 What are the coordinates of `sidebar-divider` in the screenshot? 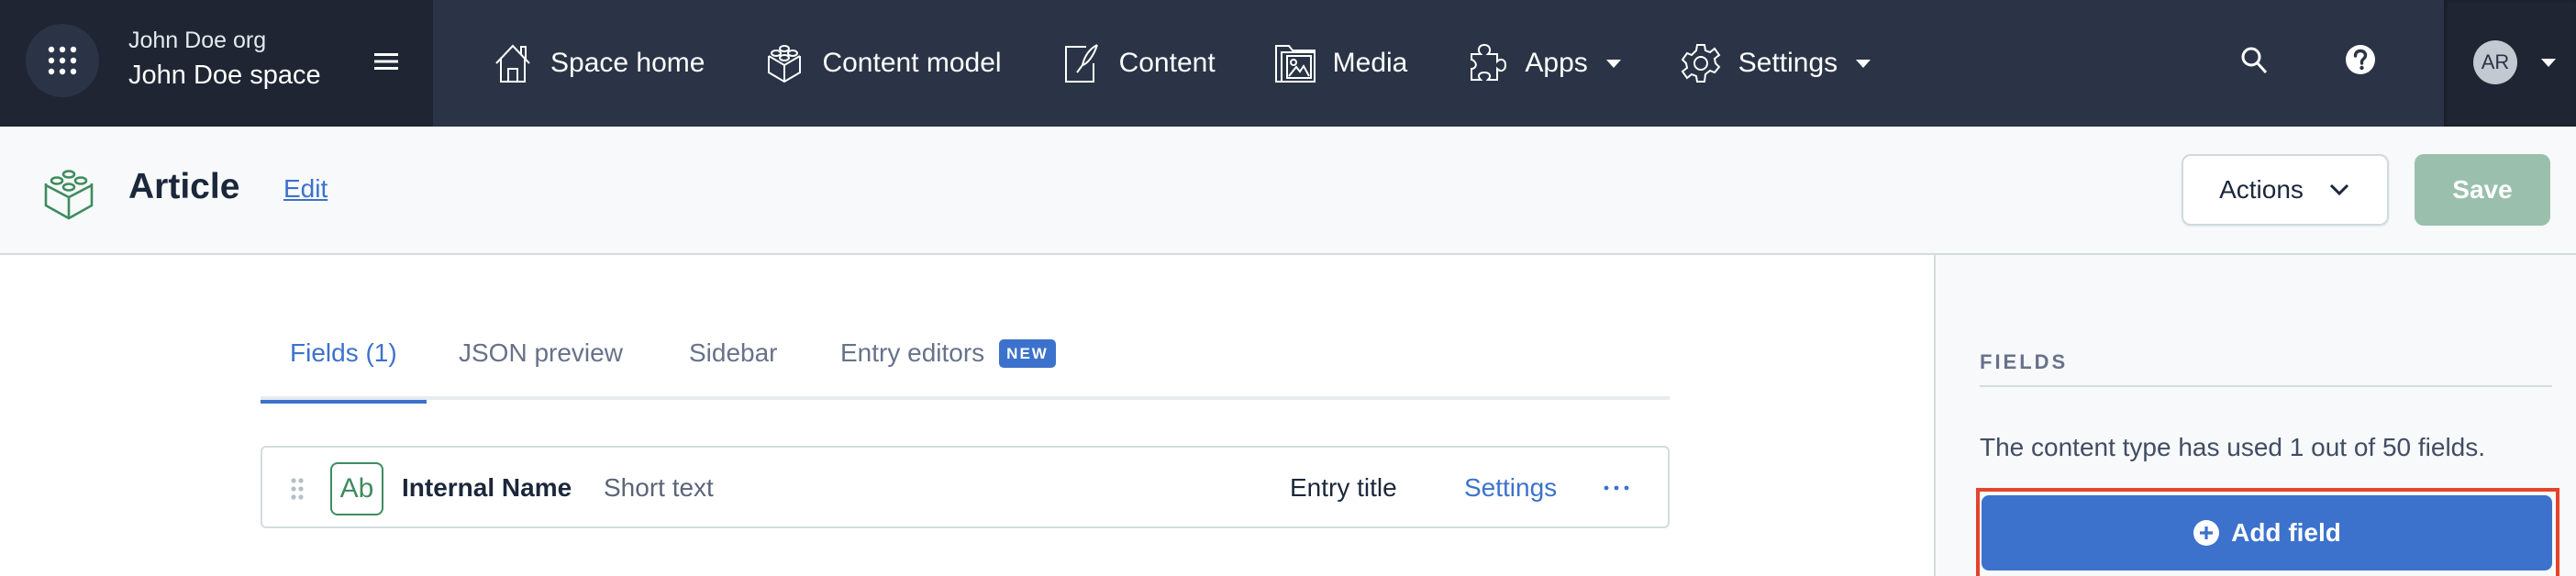 It's located at (2266, 386).